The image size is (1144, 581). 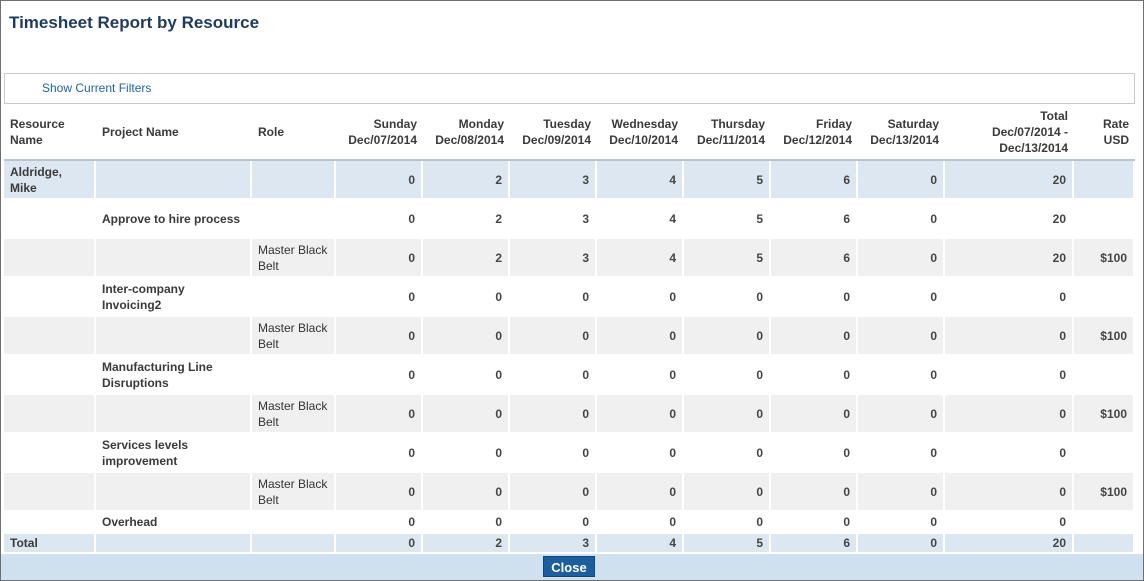 I want to click on column-header-day-5-line: Friday, so click(x=833, y=124).